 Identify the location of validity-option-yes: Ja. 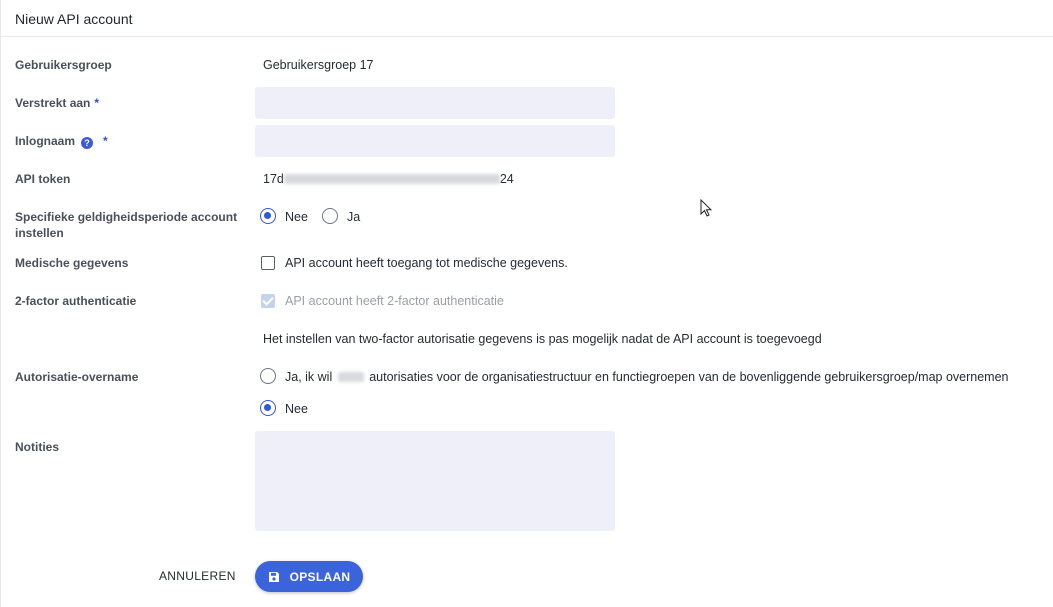
(353, 217).